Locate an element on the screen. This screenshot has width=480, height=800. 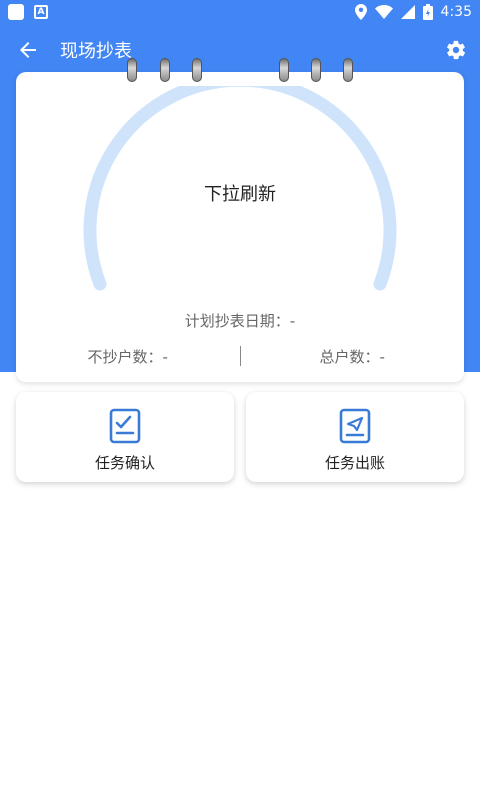
not-read-count: 不抄户数：- is located at coordinates (127, 356).